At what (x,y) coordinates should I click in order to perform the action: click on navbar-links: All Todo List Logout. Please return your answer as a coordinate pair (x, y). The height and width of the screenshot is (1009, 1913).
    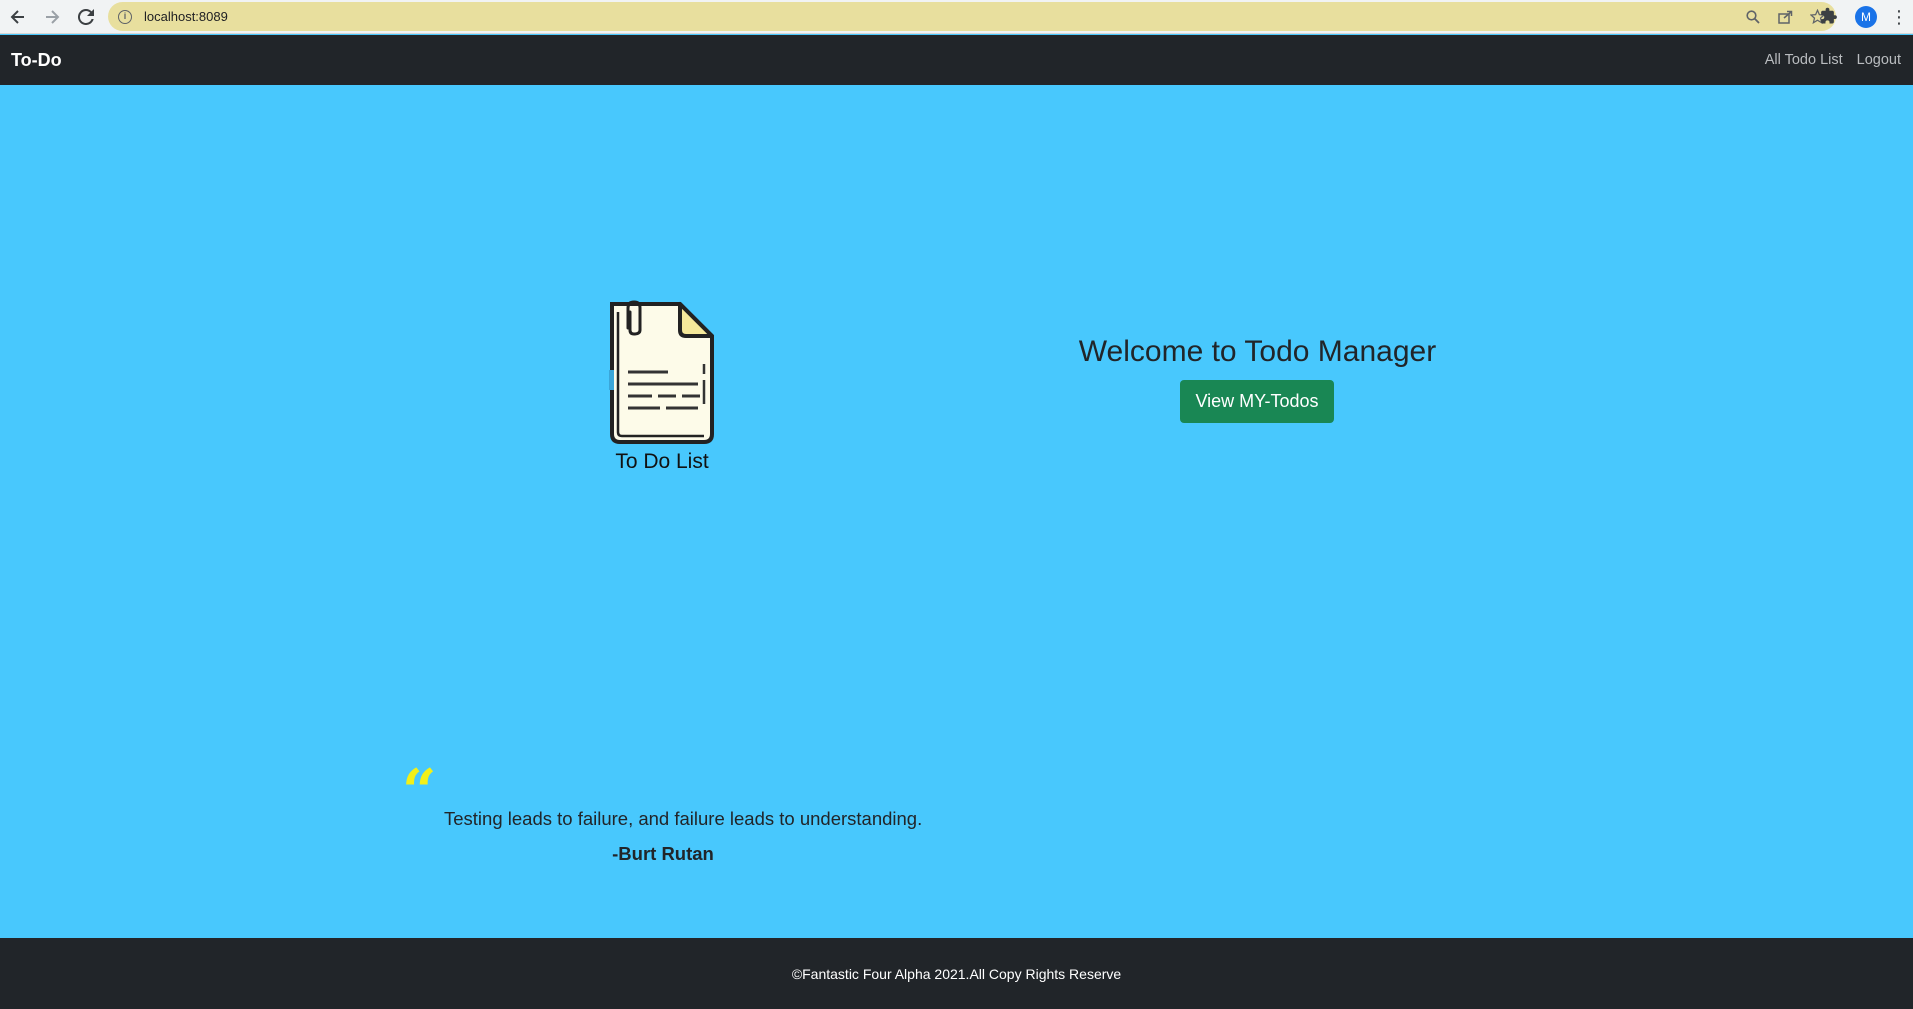
    Looking at the image, I should click on (1833, 60).